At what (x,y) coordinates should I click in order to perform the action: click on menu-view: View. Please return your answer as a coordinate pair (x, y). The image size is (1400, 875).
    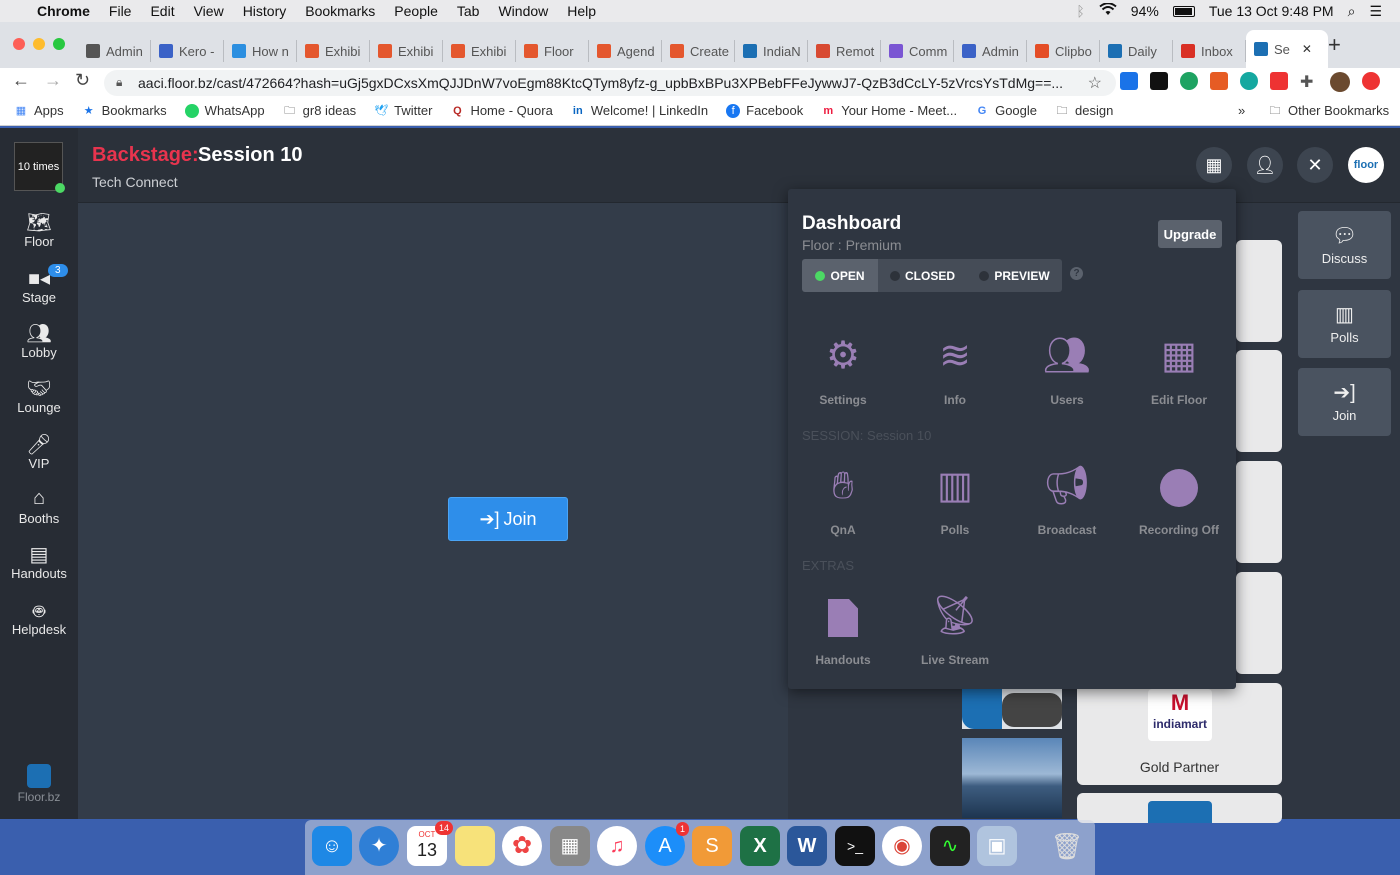
    Looking at the image, I should click on (209, 11).